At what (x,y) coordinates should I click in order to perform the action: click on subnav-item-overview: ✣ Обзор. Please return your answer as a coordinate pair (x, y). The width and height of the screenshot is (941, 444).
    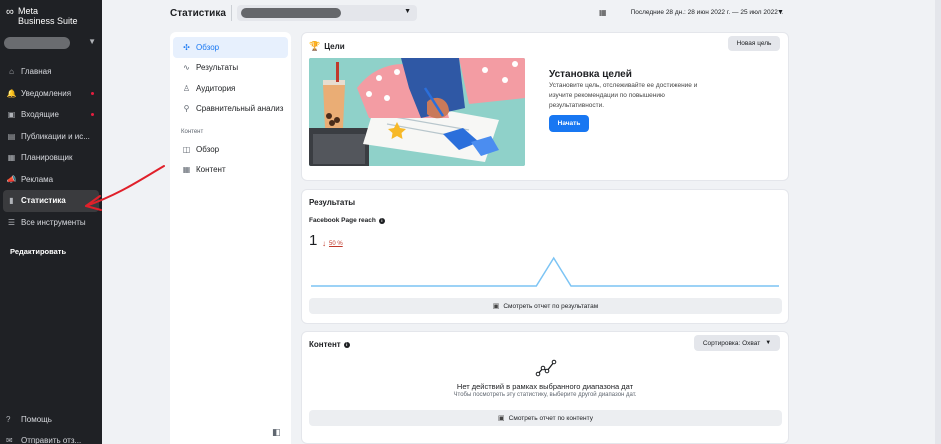
    Looking at the image, I should click on (230, 47).